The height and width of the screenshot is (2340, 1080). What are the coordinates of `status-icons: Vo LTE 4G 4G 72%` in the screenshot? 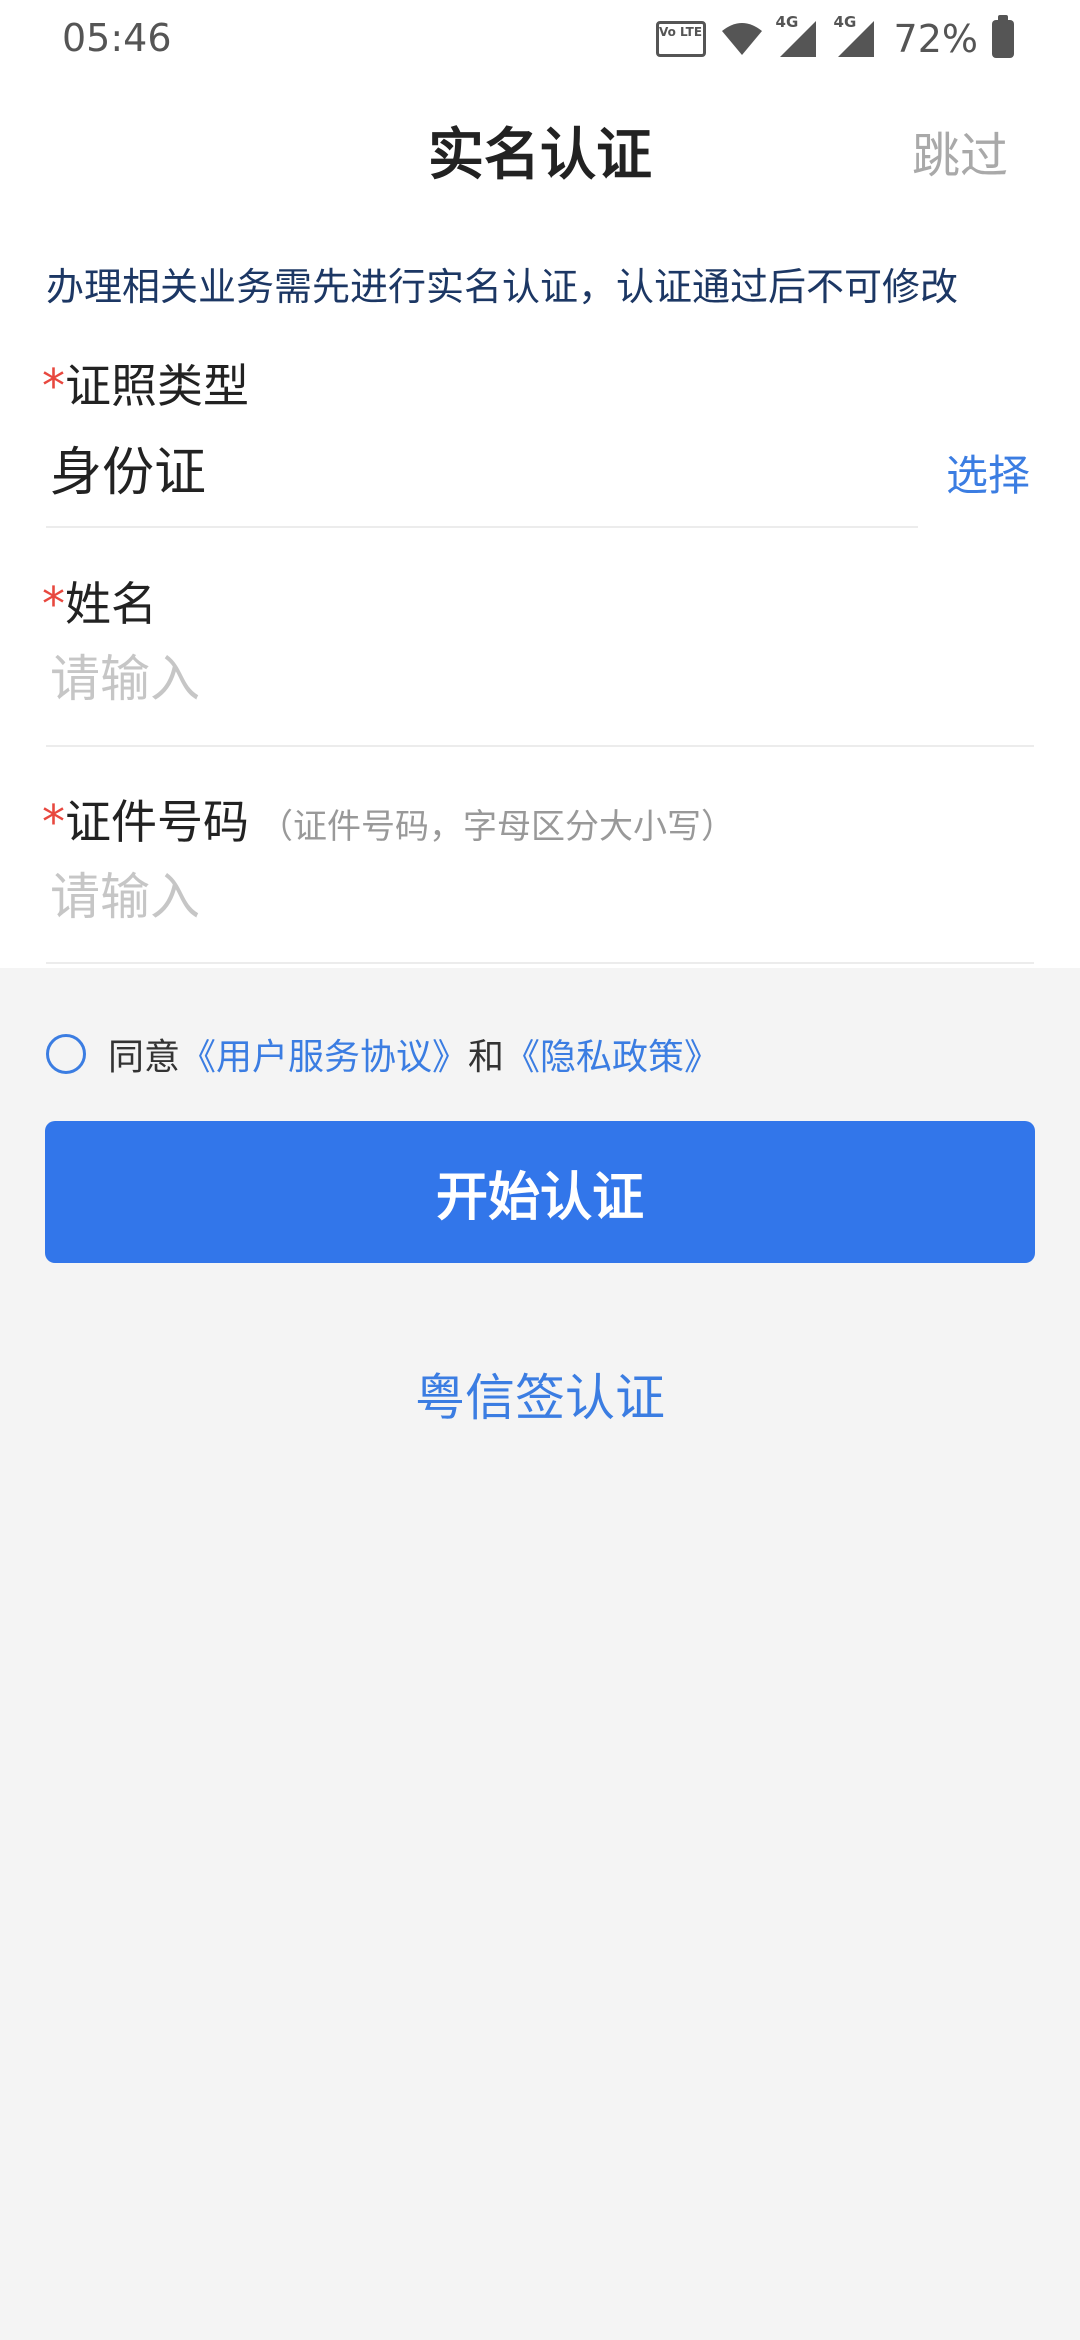 It's located at (834, 37).